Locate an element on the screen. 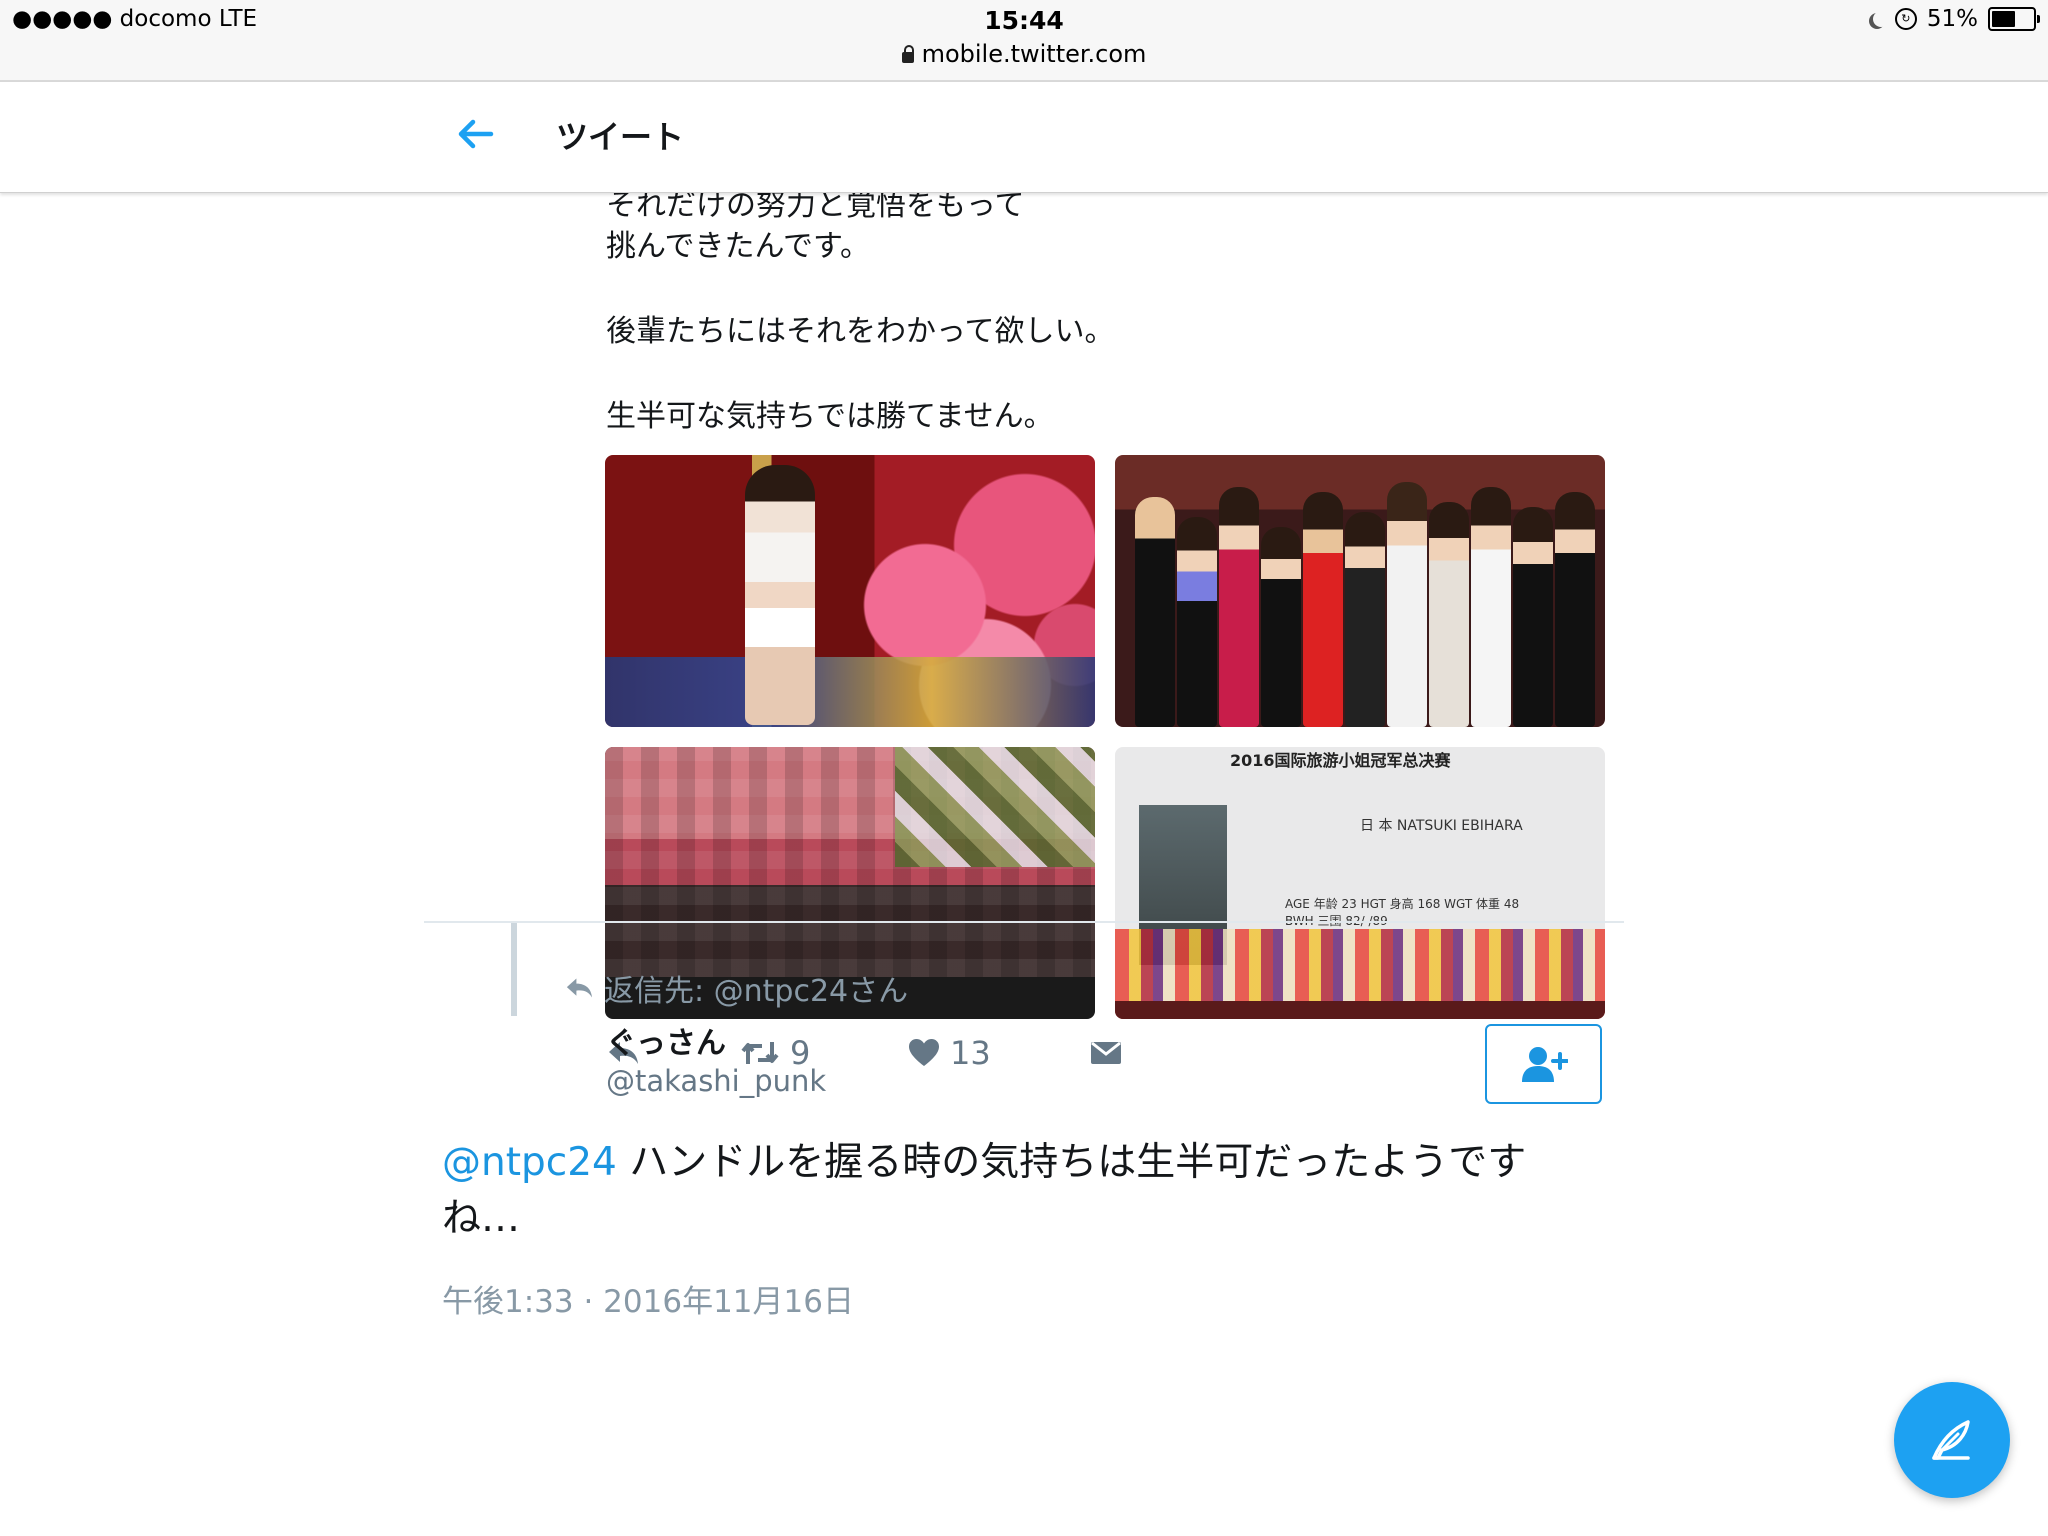  like-count: 13 is located at coordinates (970, 1053).